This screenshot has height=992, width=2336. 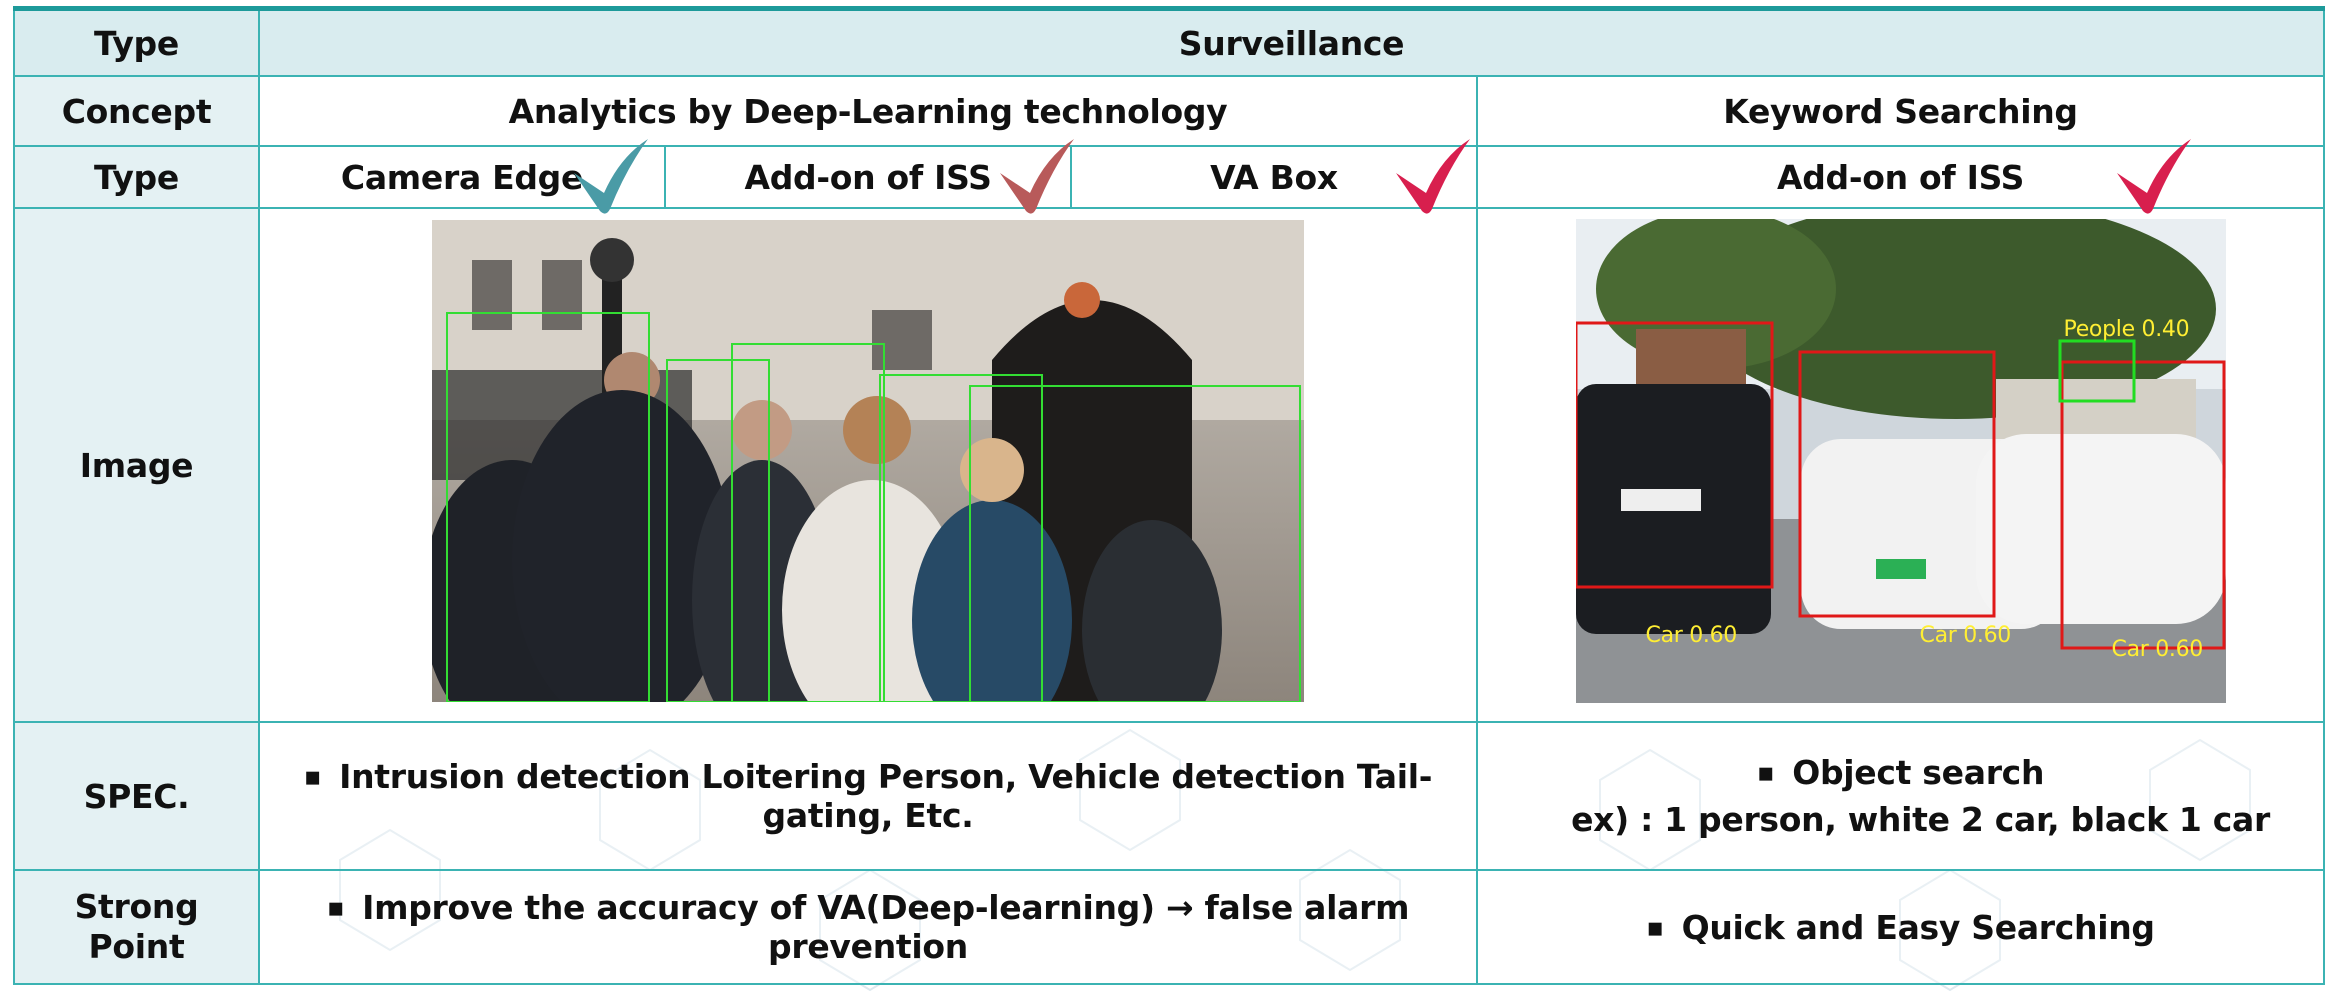 I want to click on concept-keyword: Keyword Searching, so click(x=1900, y=111).